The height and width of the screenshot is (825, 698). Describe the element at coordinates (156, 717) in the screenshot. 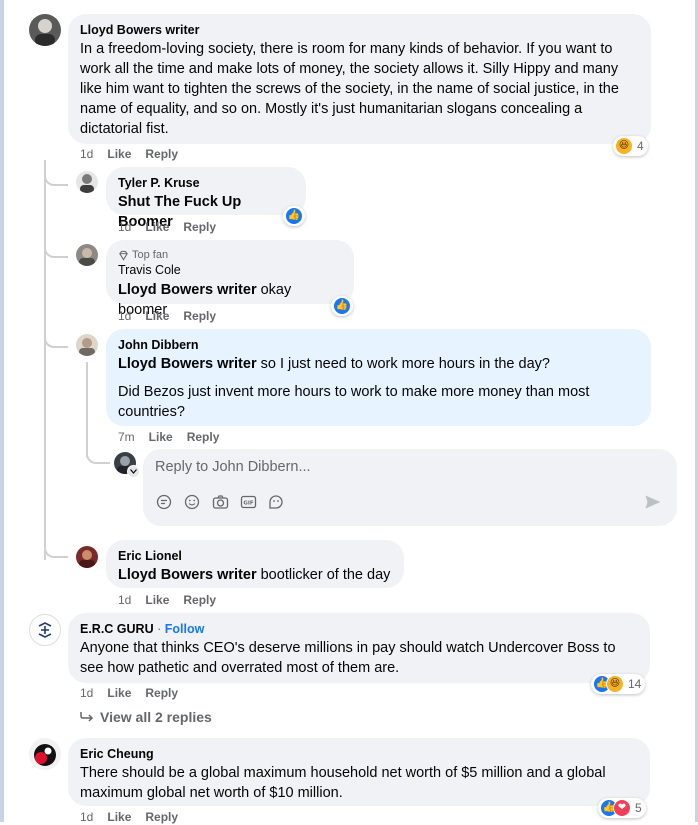

I see `view-replies-label: View all 2 replies` at that location.